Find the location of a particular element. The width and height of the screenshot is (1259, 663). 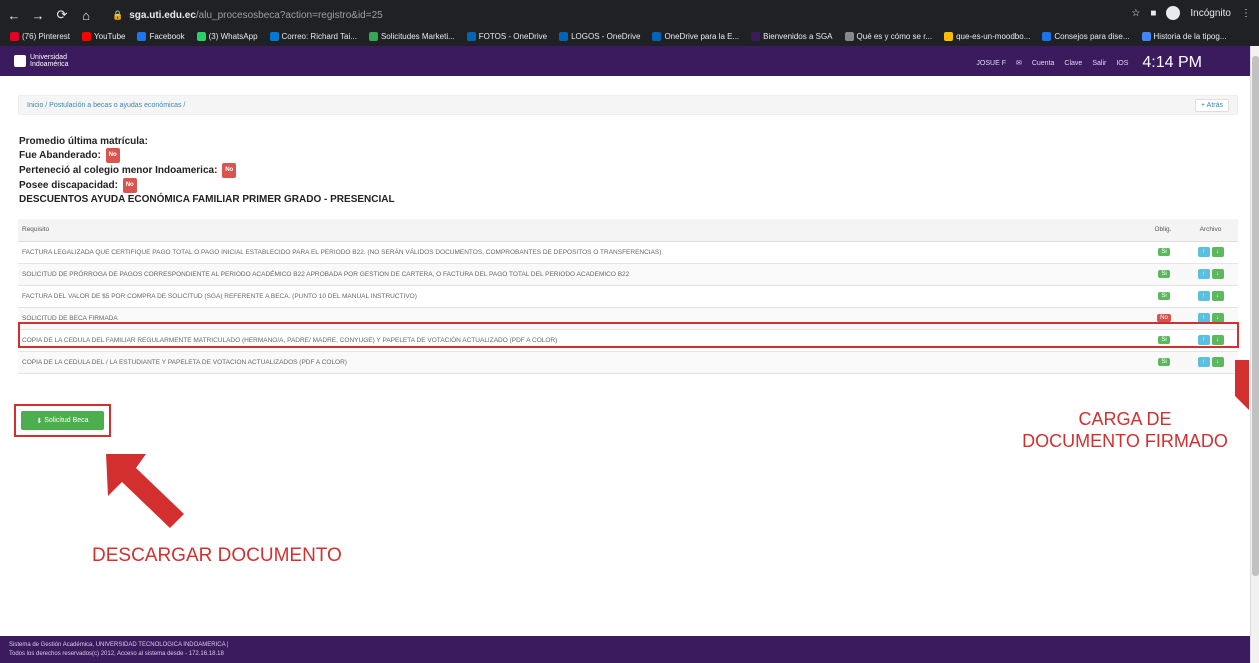

forward-arrow-icon: → is located at coordinates (38, 15).